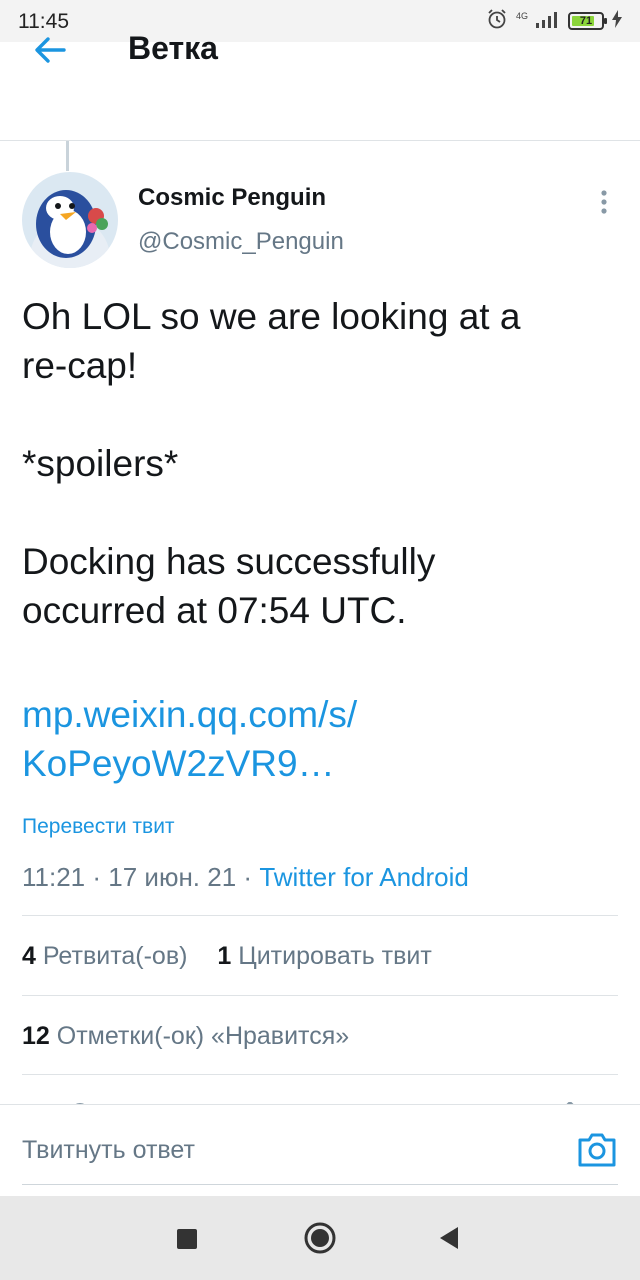  What do you see at coordinates (172, 877) in the screenshot?
I see `tweet-date: 17 июн. 21` at bounding box center [172, 877].